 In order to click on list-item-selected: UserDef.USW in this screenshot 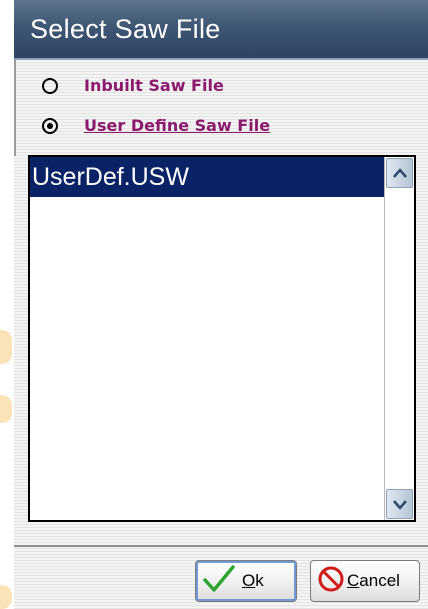, I will do `click(207, 177)`.